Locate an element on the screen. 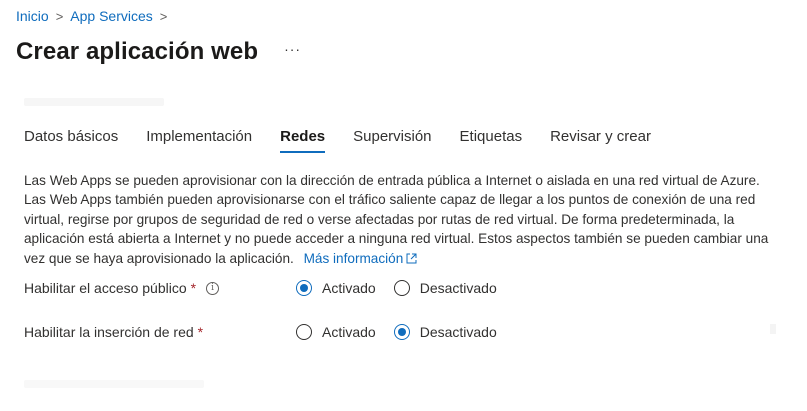 Image resolution: width=807 pixels, height=411 pixels. network-injection-label: Habilitar la inserción de red * is located at coordinates (160, 332).